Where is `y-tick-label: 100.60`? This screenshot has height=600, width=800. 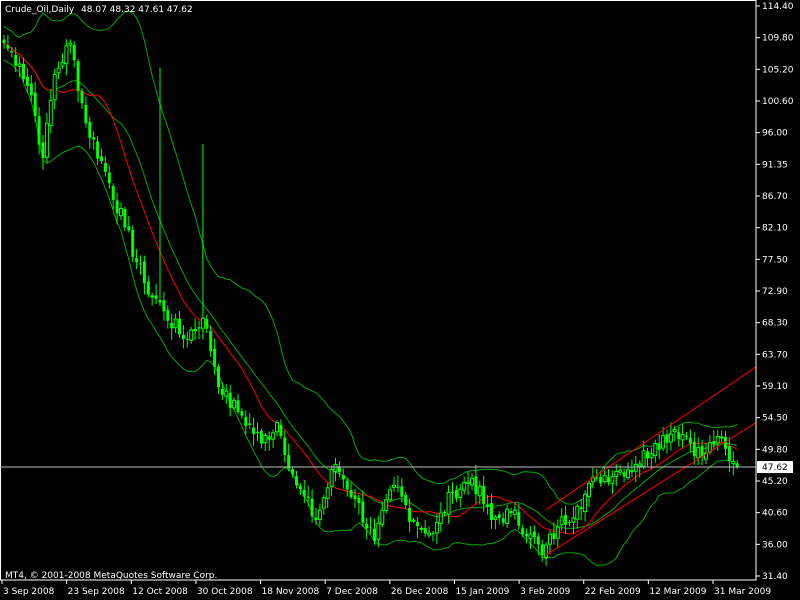
y-tick-label: 100.60 is located at coordinates (778, 102).